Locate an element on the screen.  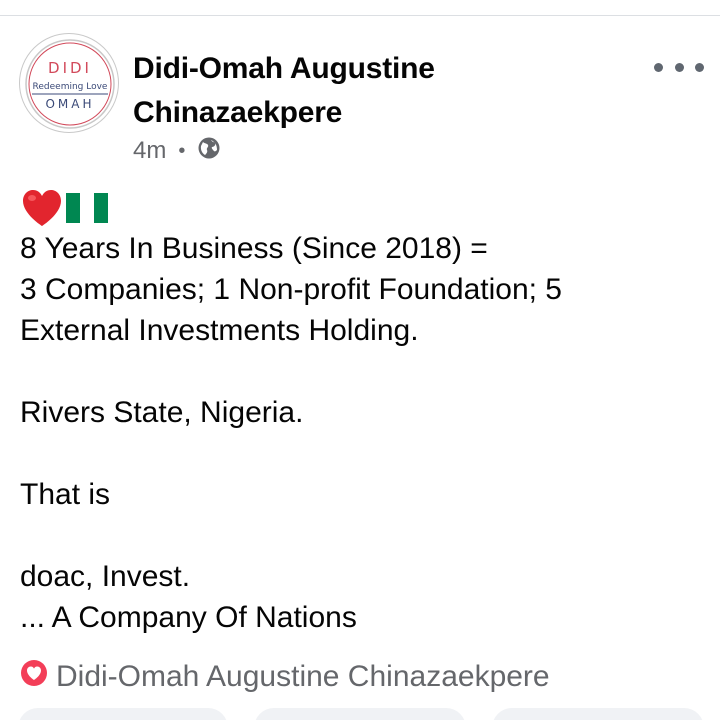
emoji-row is located at coordinates (64, 210).